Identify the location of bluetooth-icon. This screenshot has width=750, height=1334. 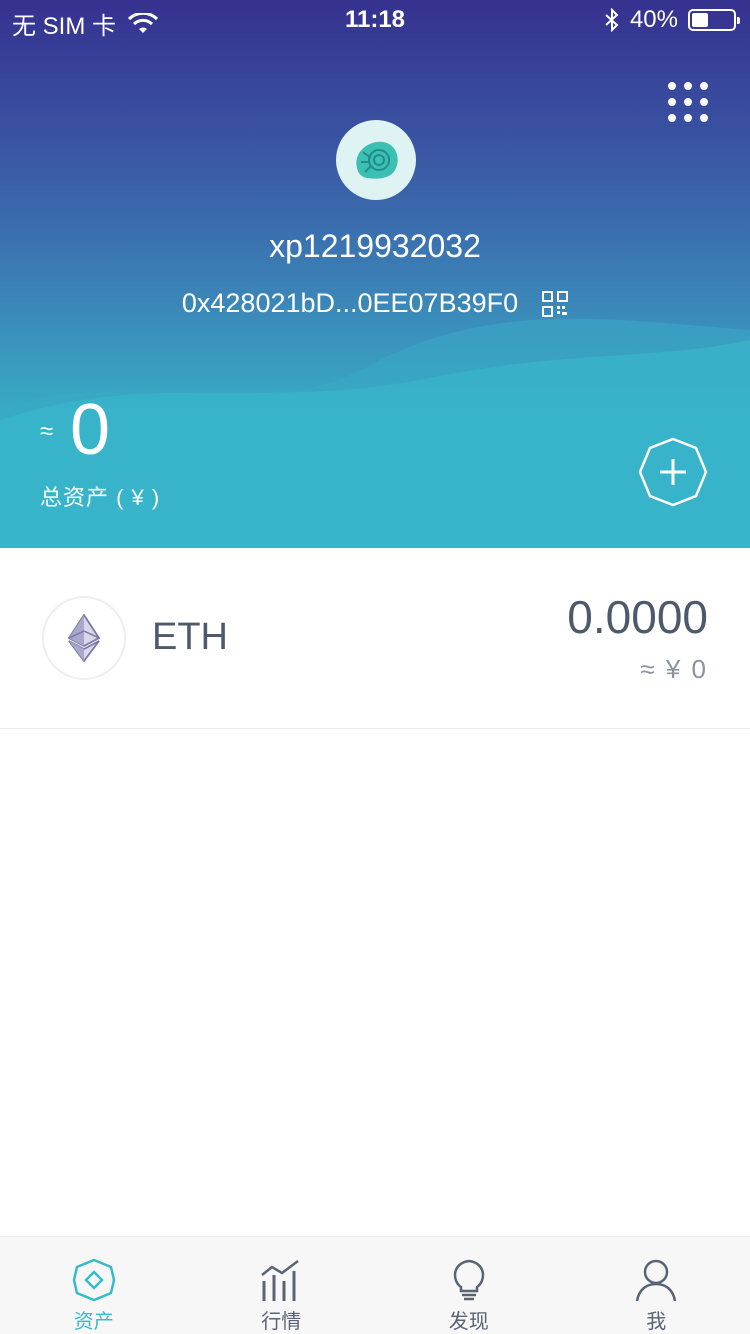
(612, 20).